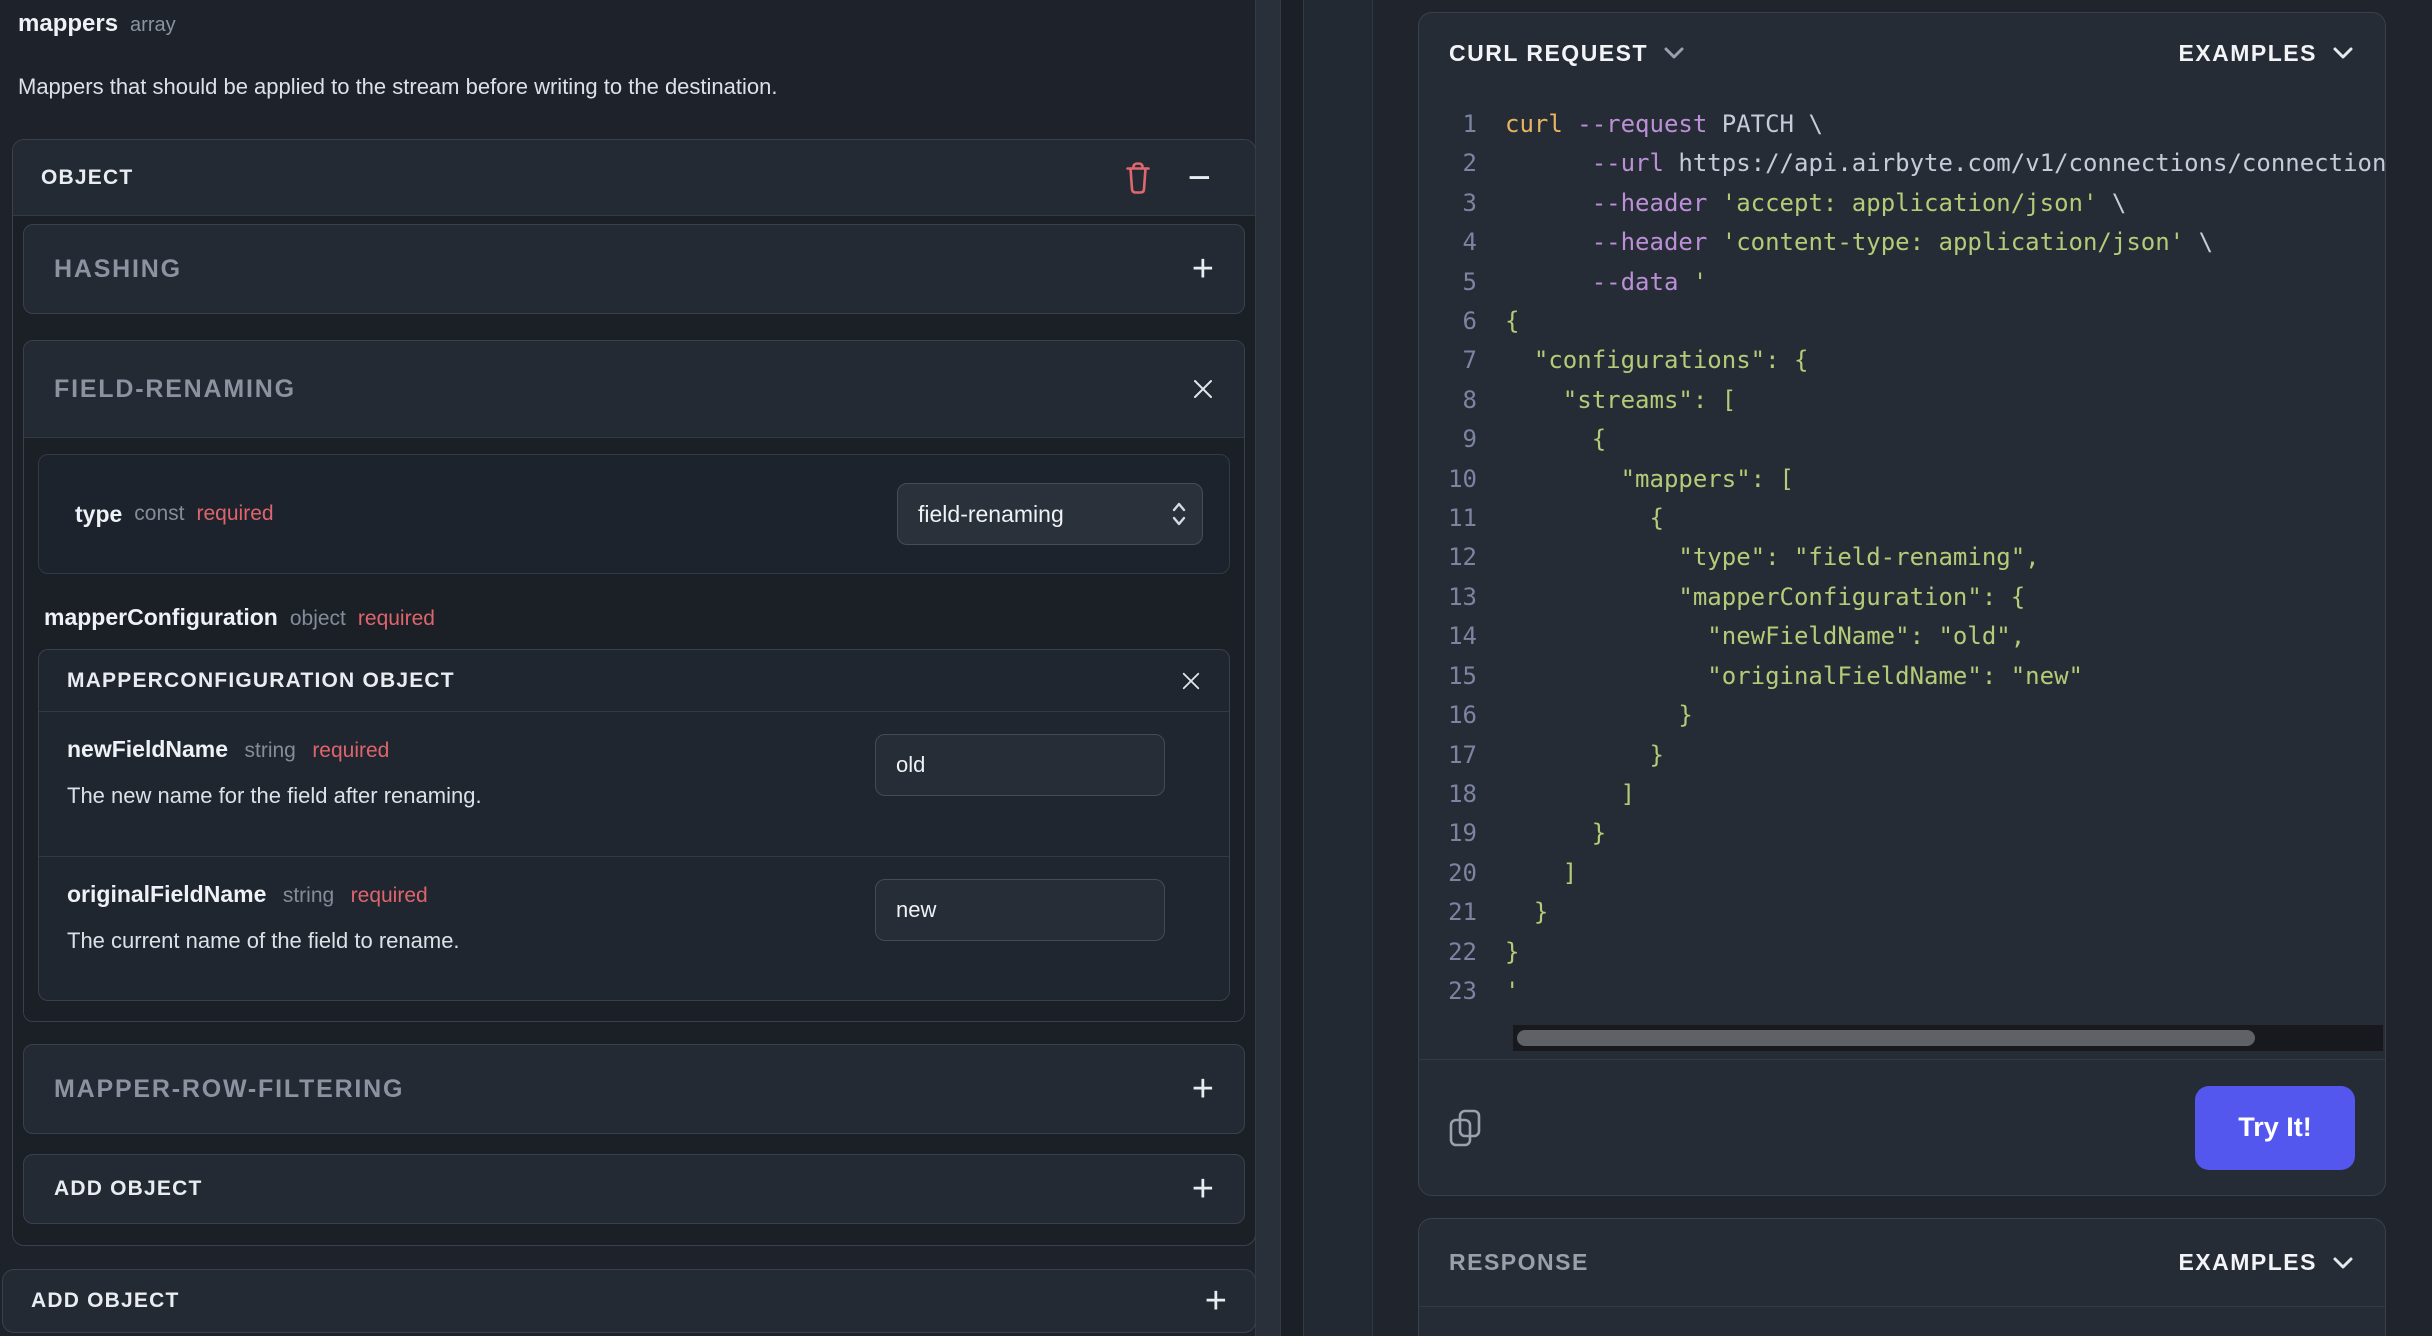 Image resolution: width=2432 pixels, height=1336 pixels. What do you see at coordinates (634, 389) in the screenshot?
I see `field-renaming-header: FIELD-RENAMING` at bounding box center [634, 389].